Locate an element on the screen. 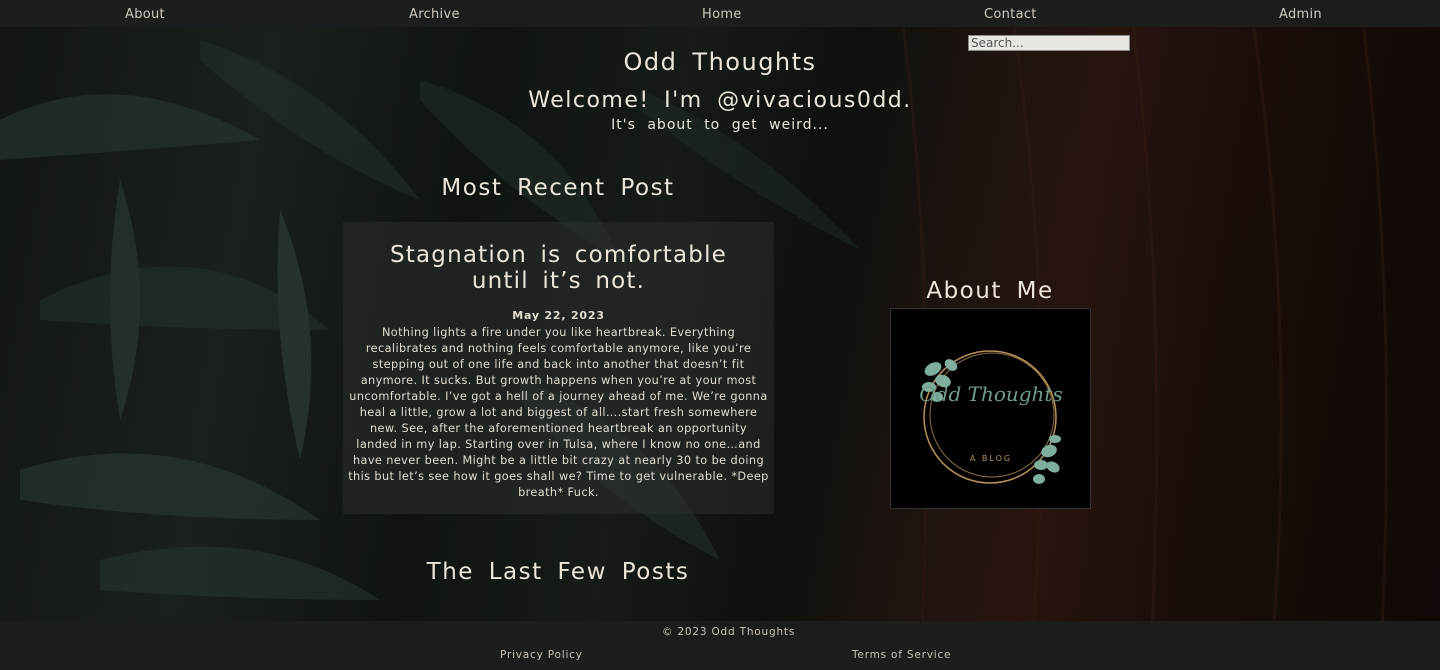 The height and width of the screenshot is (670, 1440). privacy-policy-link: Privacy Policy is located at coordinates (541, 655).